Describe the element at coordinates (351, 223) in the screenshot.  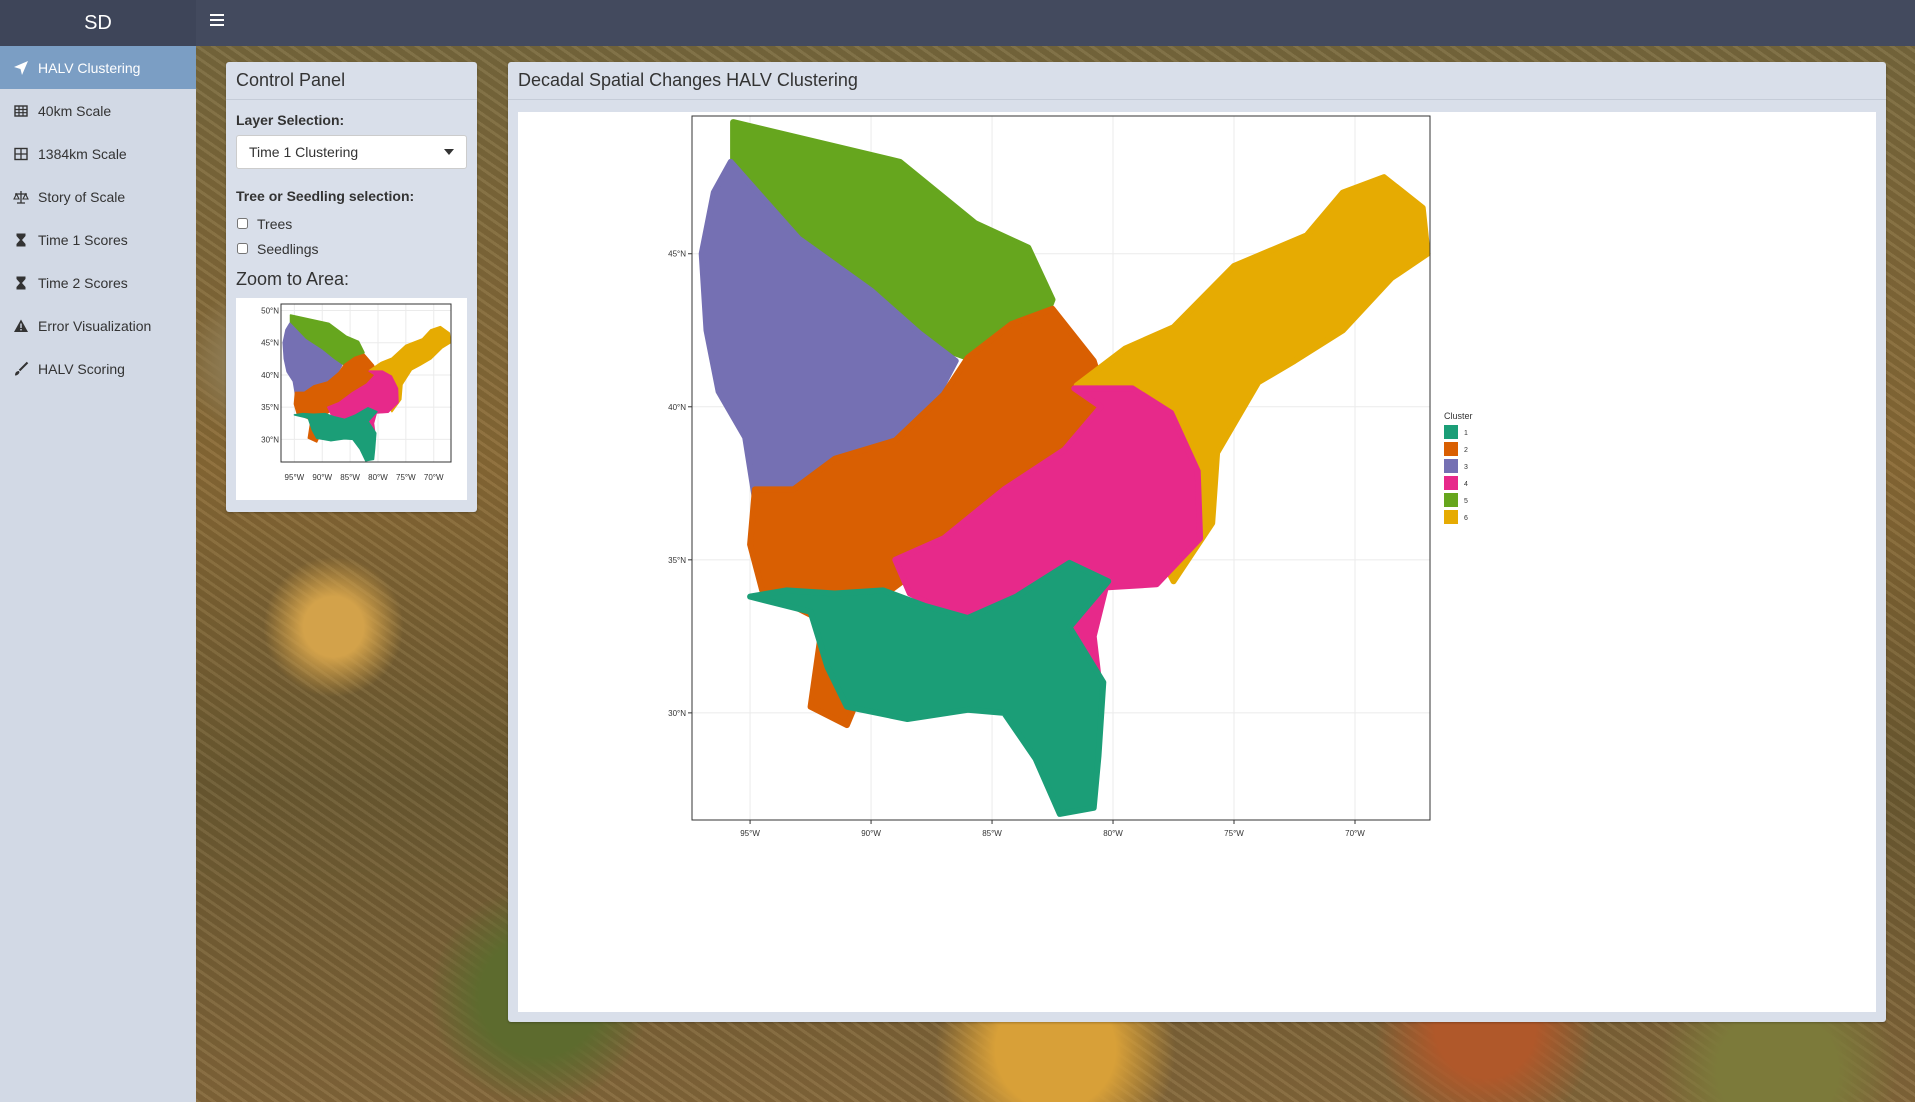
I see `trees-option: Trees` at that location.